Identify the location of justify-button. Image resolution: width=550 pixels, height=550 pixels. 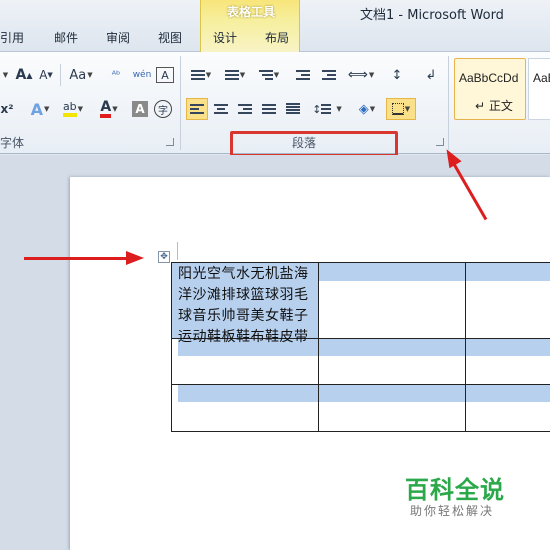
(269, 109).